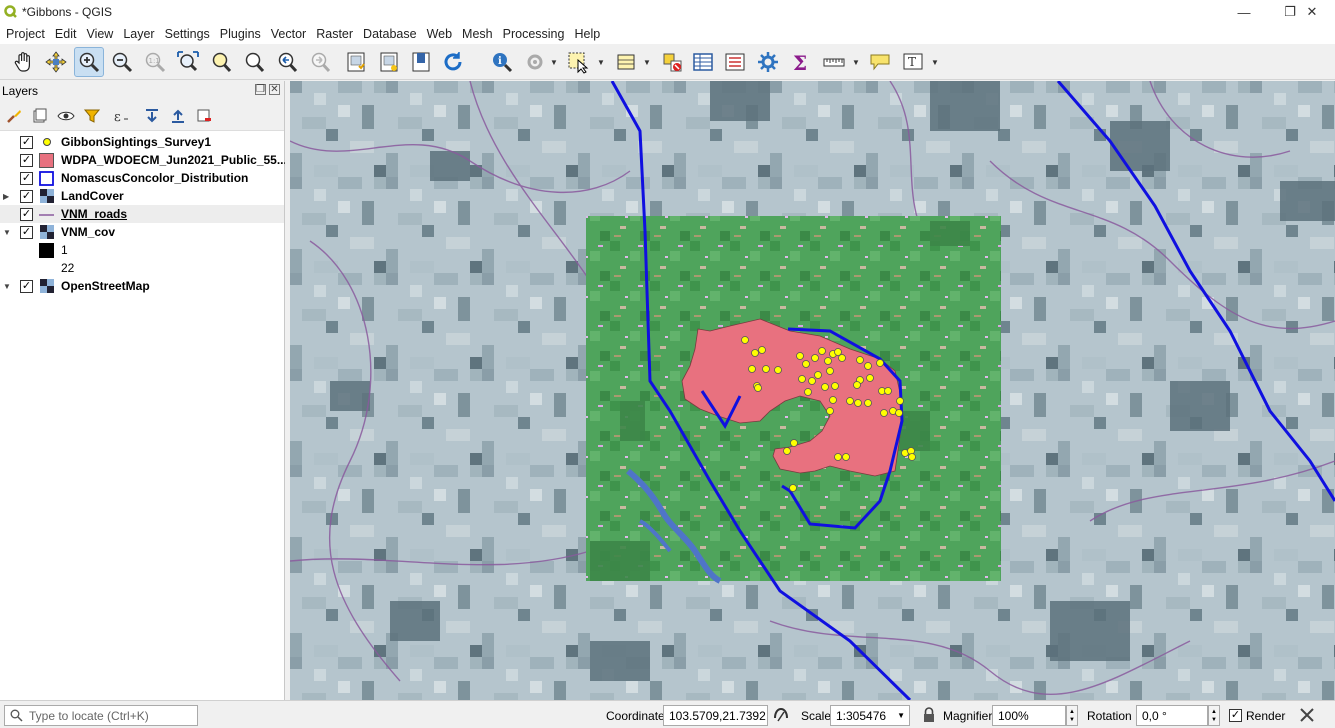  I want to click on legend-label: 1, so click(64, 250).